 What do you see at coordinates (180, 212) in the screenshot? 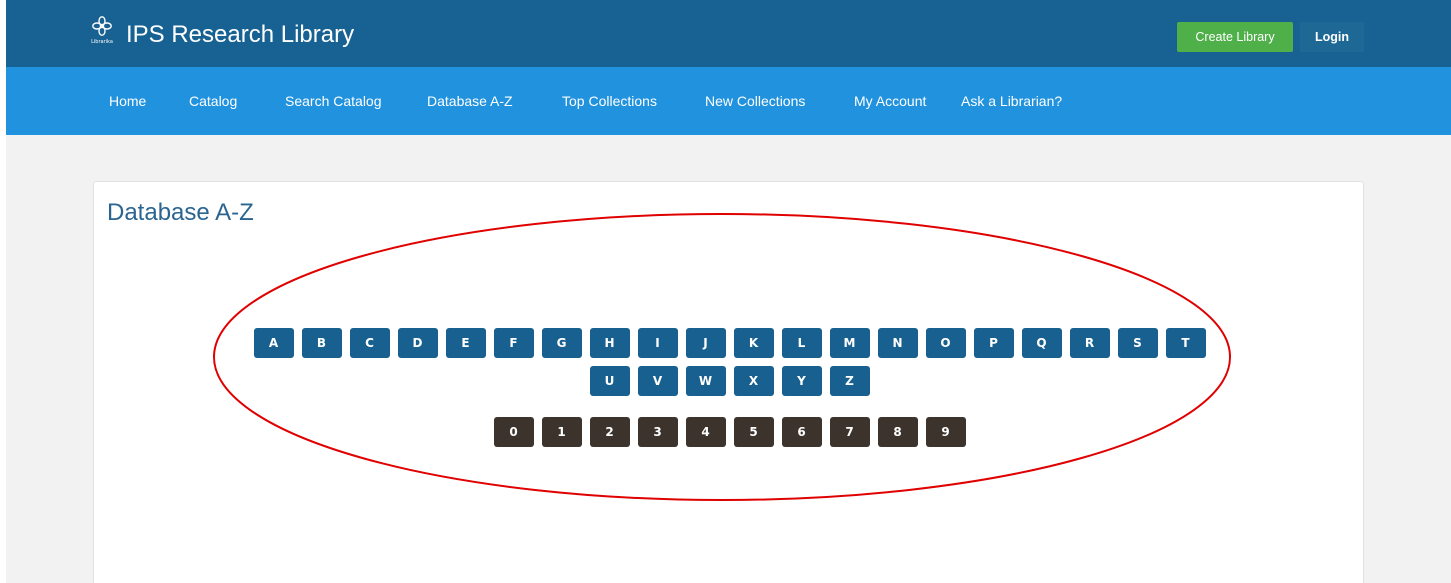
I see `page-title: Database A-Z` at bounding box center [180, 212].